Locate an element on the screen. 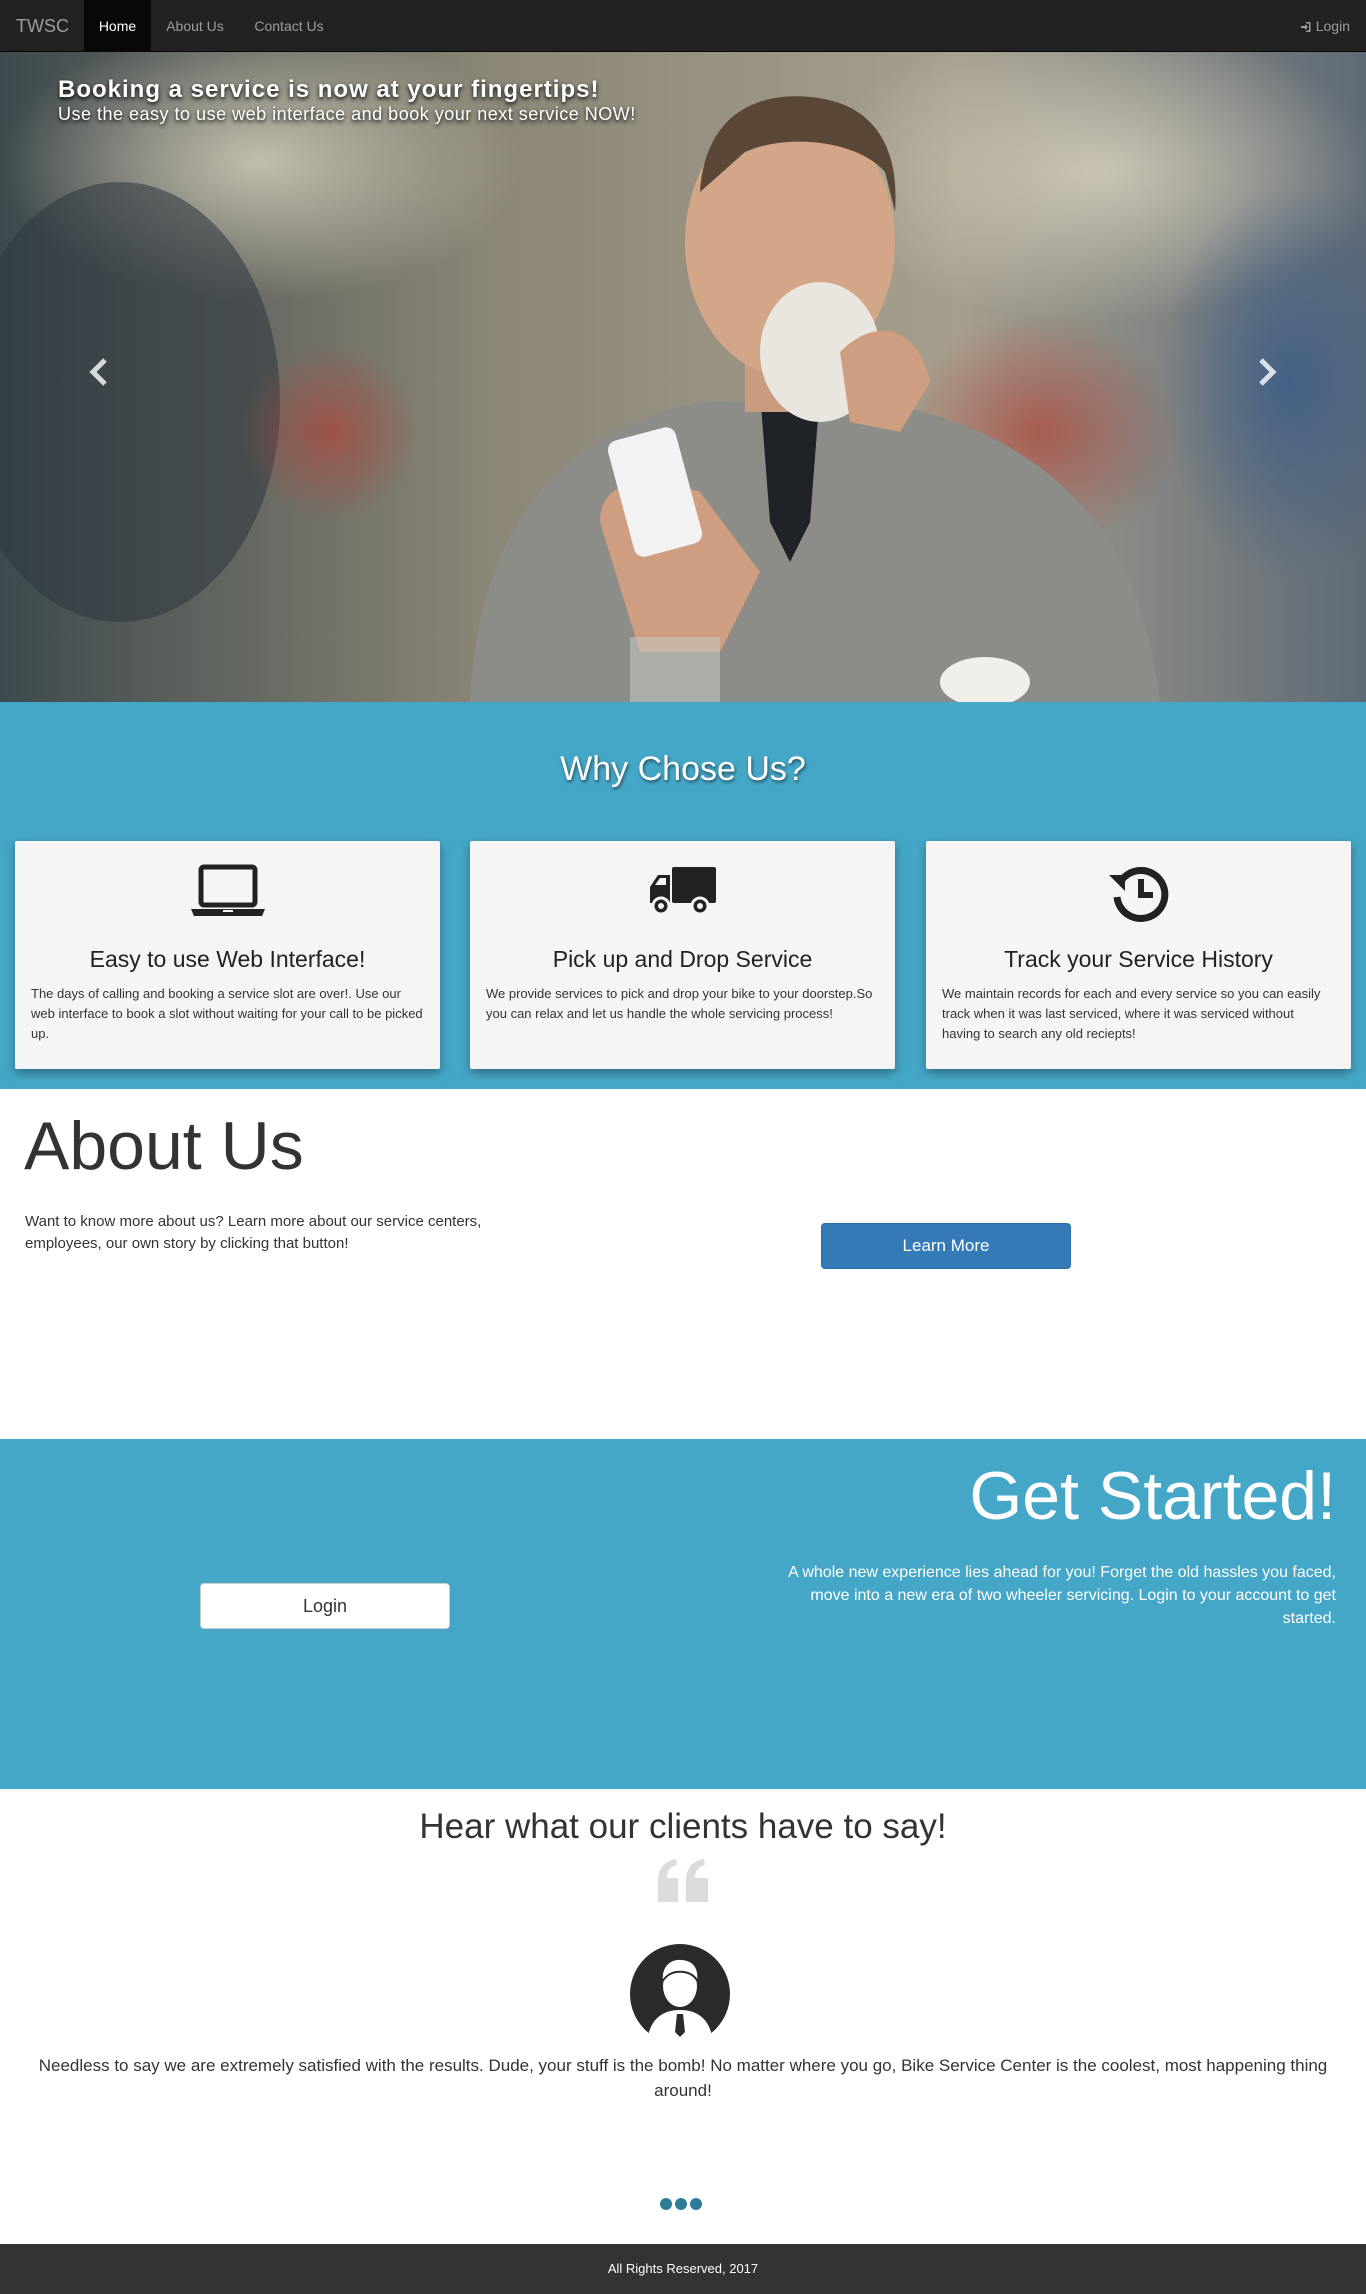  client-avatar is located at coordinates (680, 1994).